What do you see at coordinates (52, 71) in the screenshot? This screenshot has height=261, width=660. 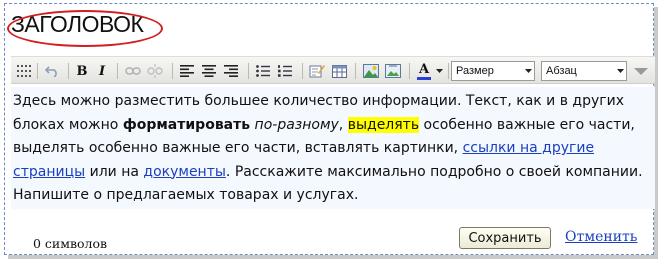 I see `undo-icon` at bounding box center [52, 71].